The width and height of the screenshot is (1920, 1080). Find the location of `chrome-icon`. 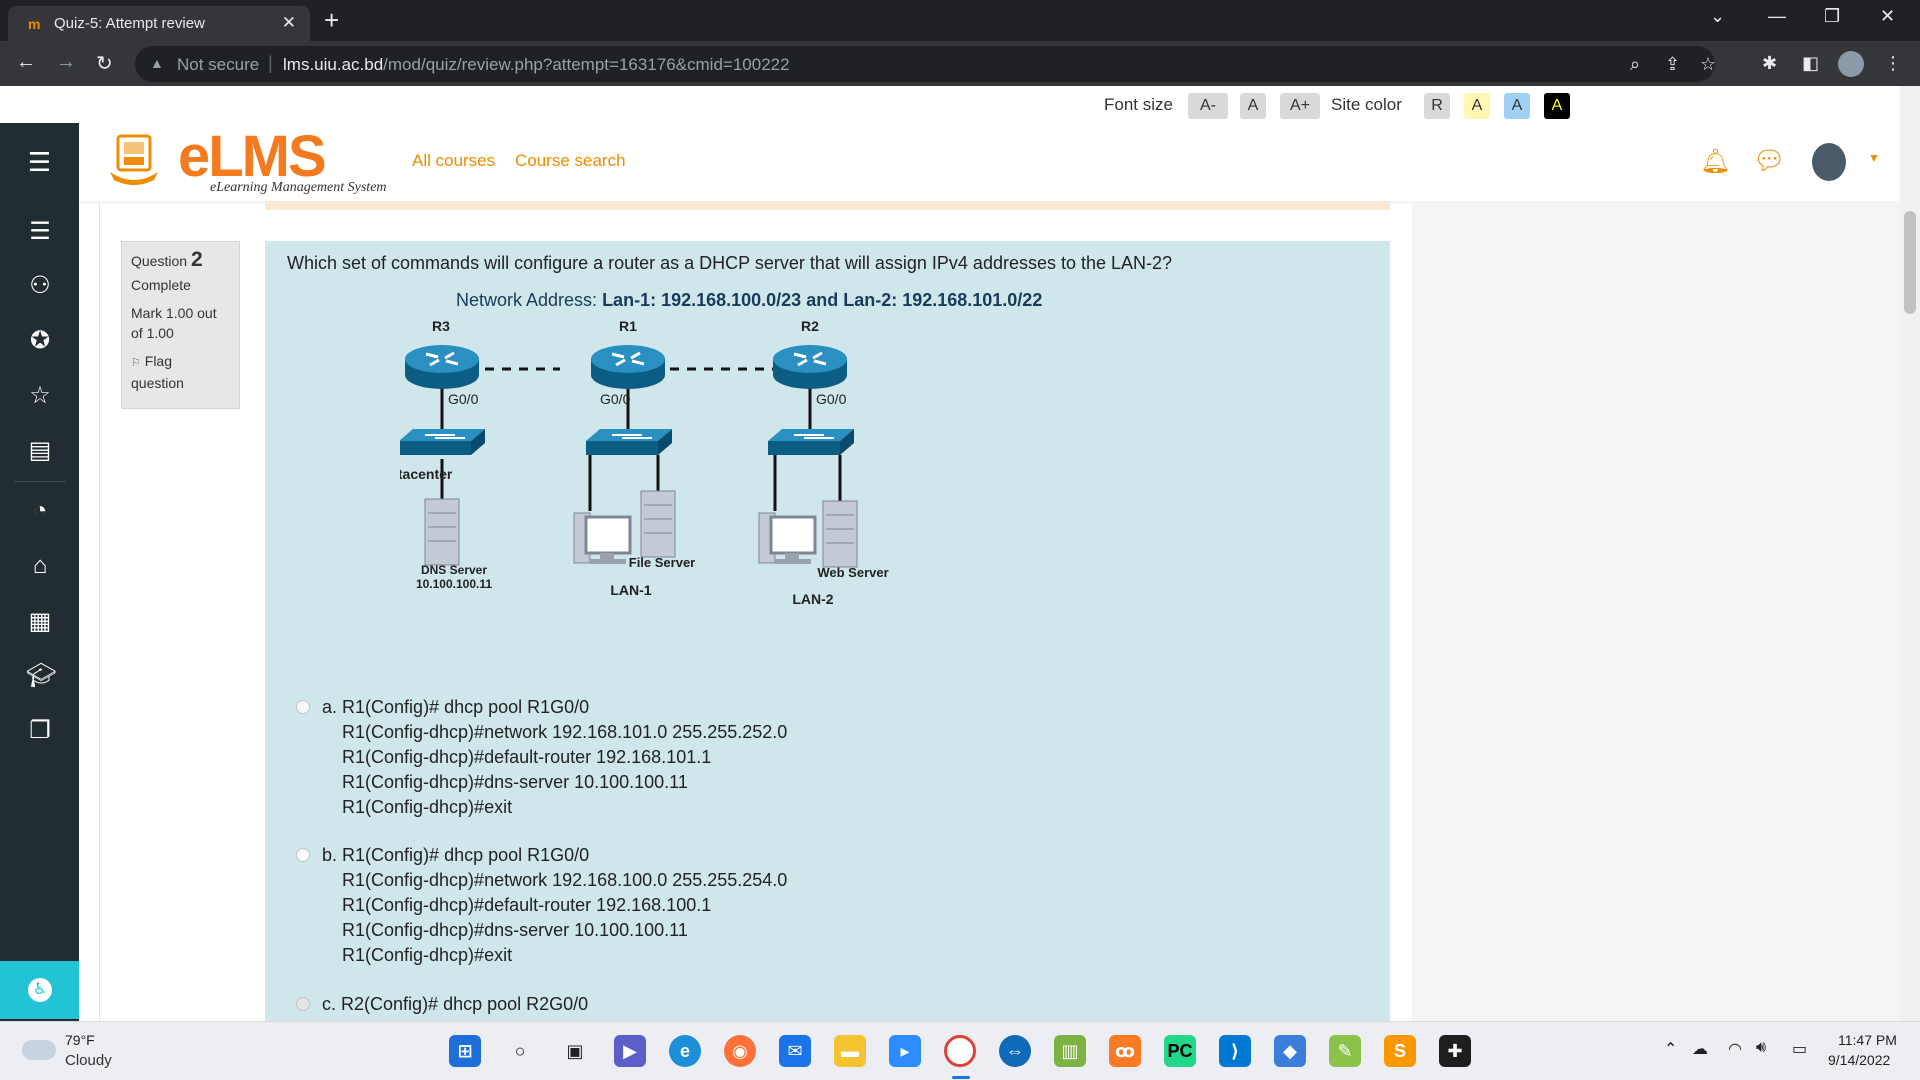

chrome-icon is located at coordinates (960, 1051).